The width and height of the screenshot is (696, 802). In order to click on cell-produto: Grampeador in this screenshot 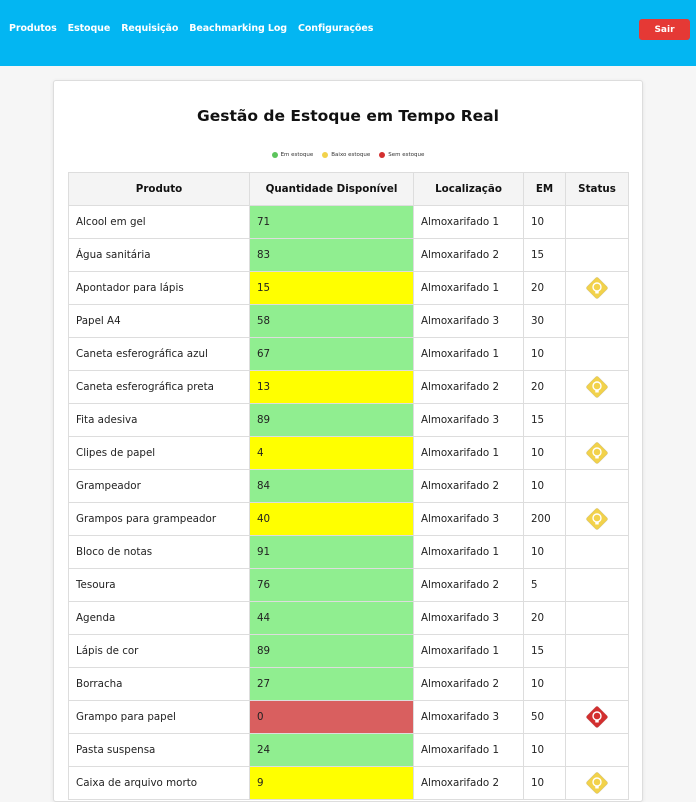, I will do `click(159, 486)`.